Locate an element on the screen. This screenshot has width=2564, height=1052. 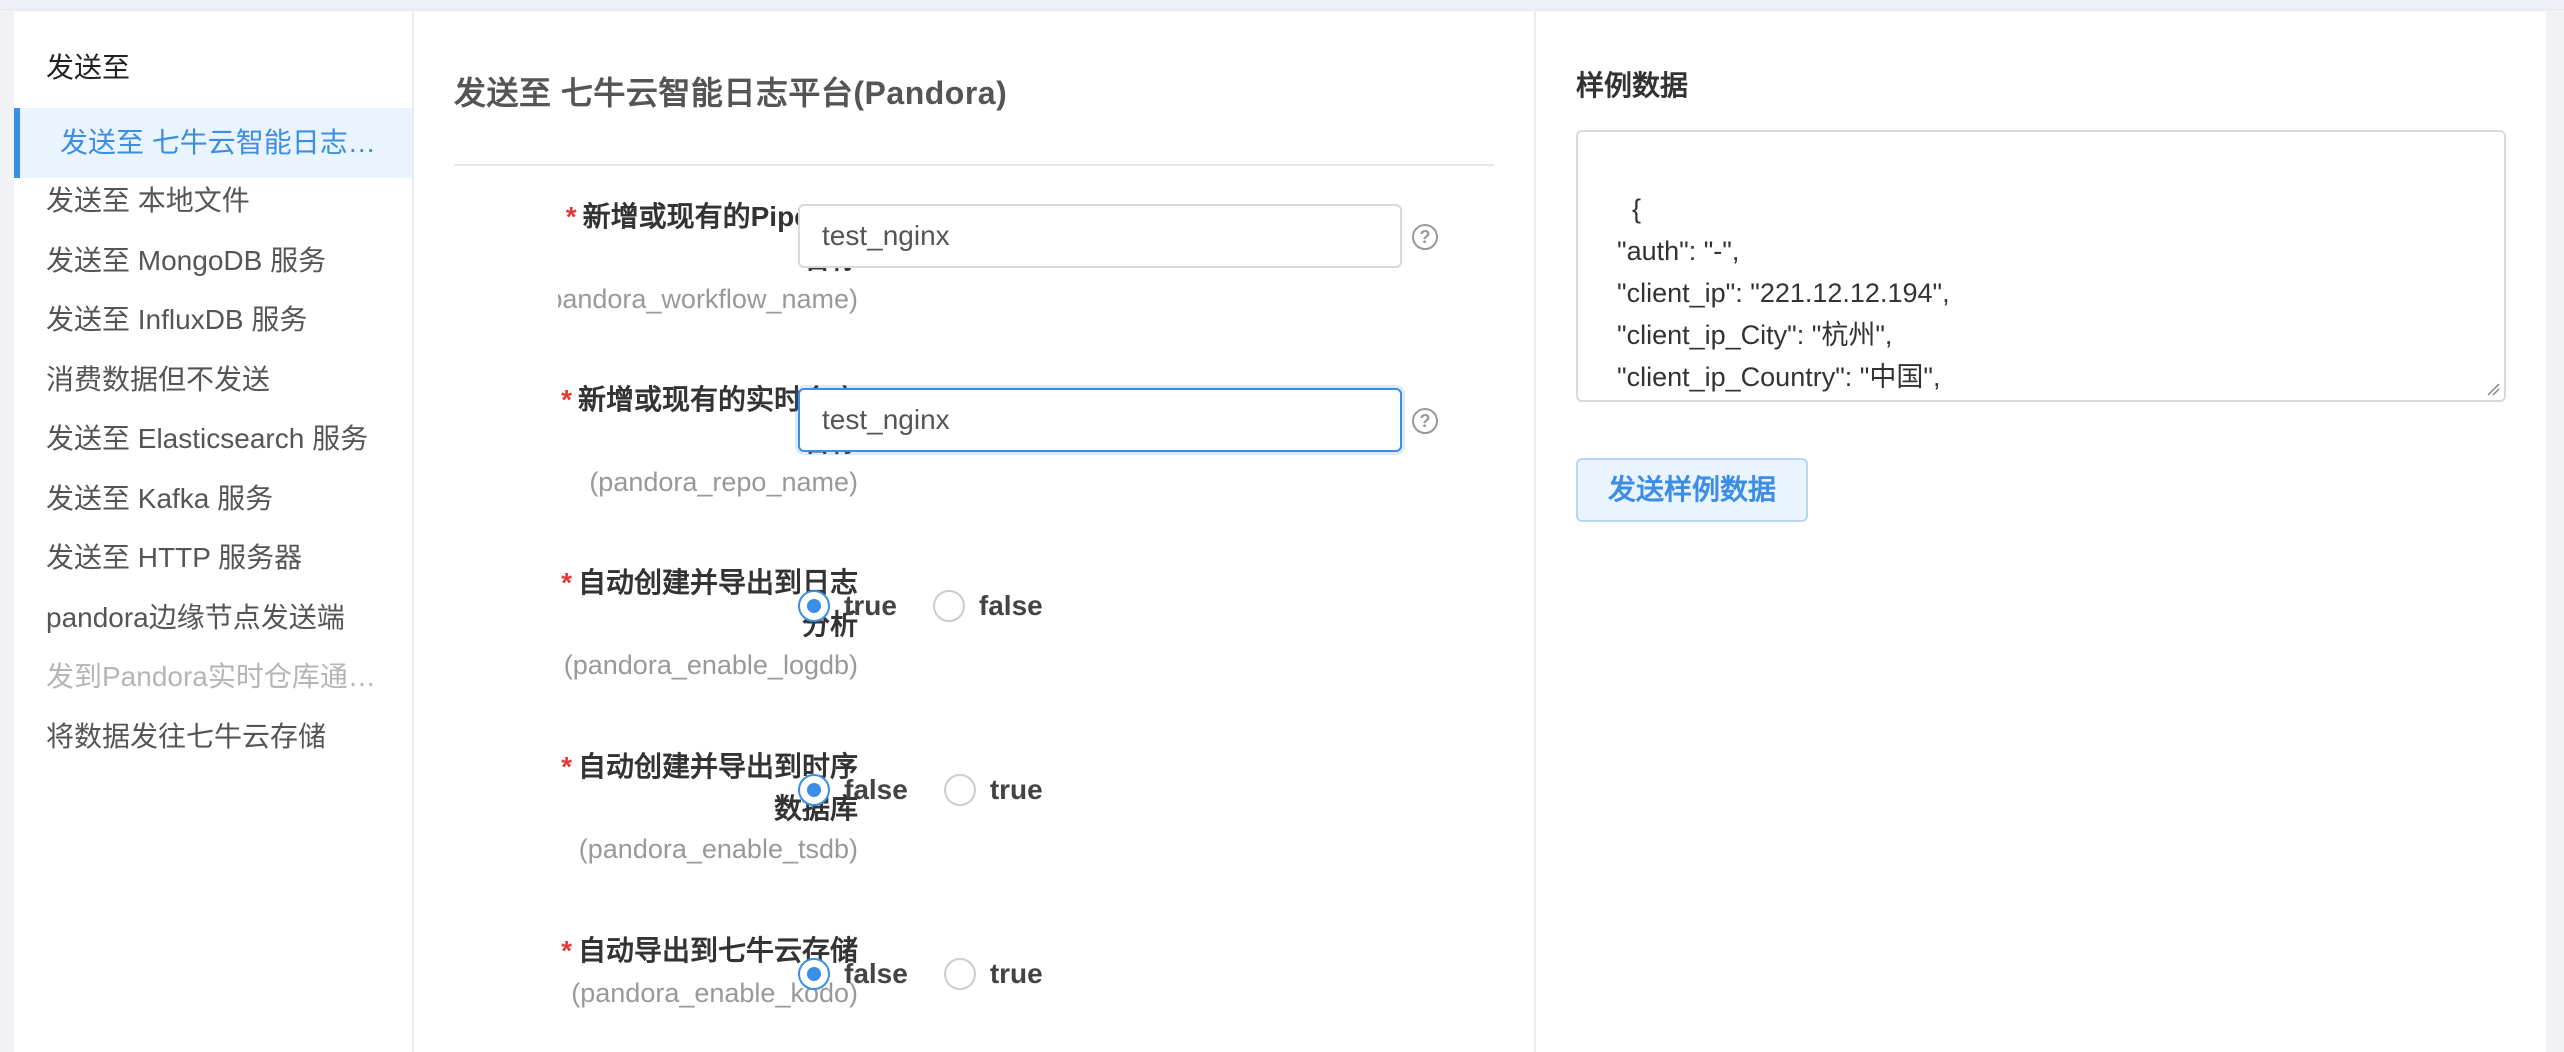
repo-name-input is located at coordinates (1100, 420).